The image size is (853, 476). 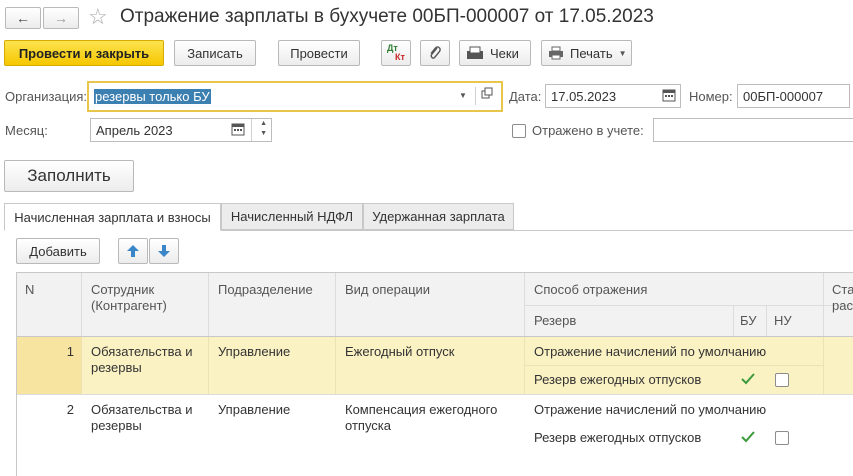 What do you see at coordinates (618, 437) in the screenshot?
I see `row2-reserve: Резерв ежегодных отпусков` at bounding box center [618, 437].